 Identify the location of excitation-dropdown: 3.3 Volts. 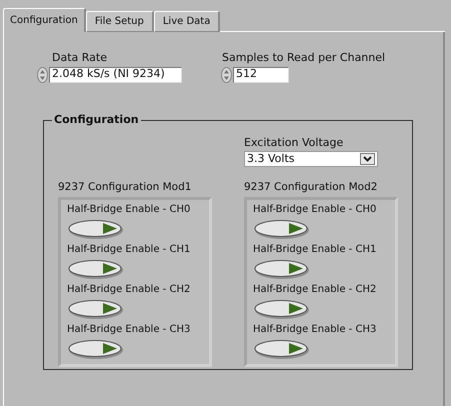
(311, 159).